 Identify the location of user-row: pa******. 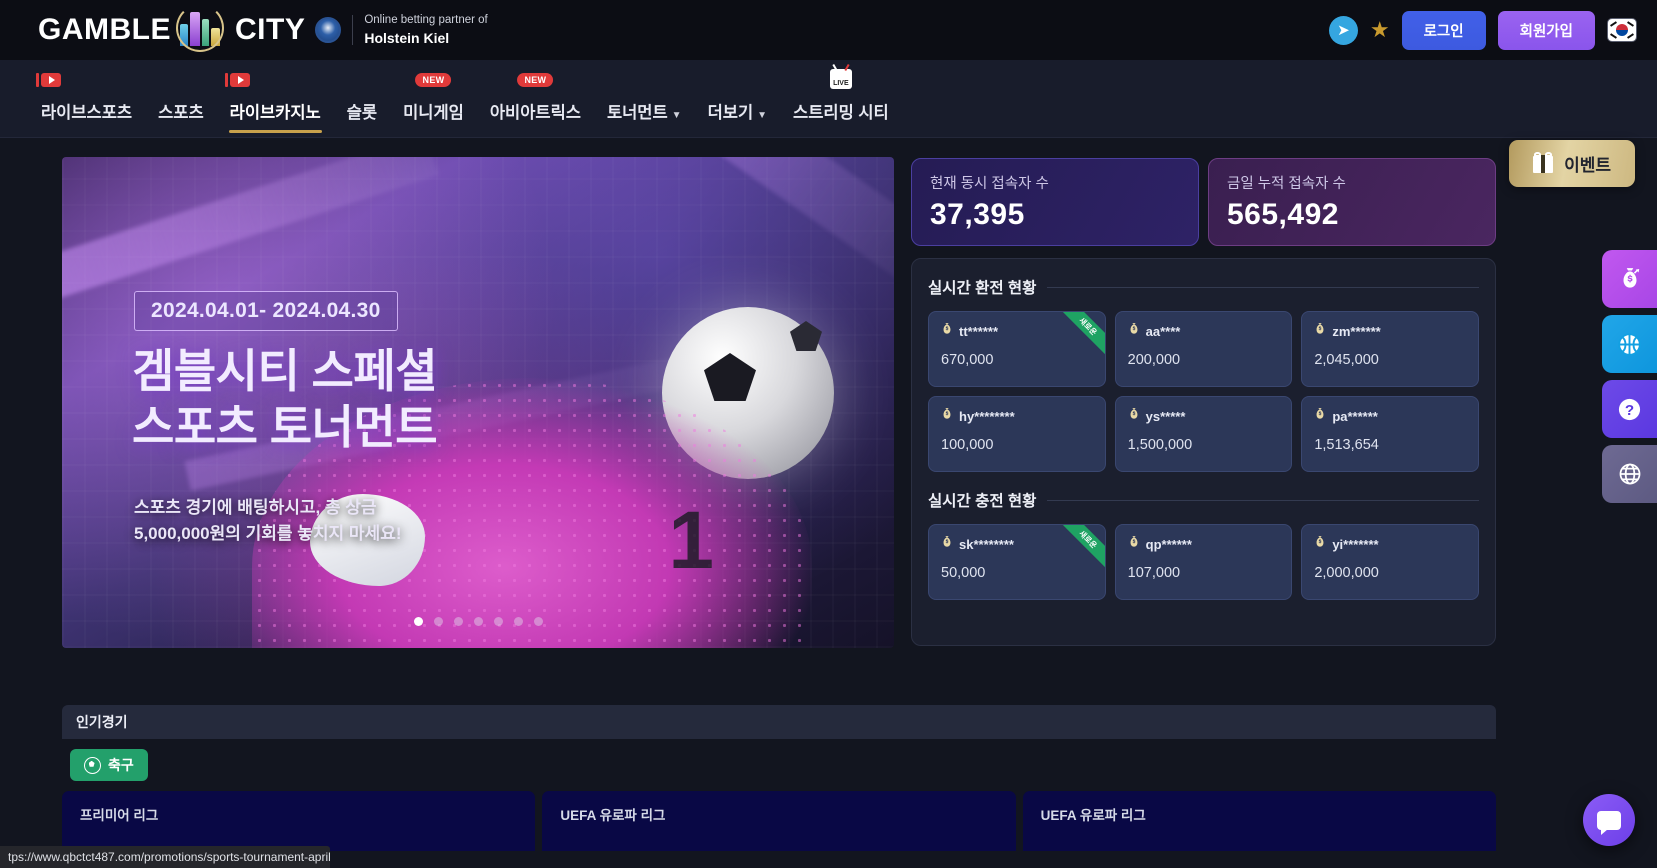
(1390, 416).